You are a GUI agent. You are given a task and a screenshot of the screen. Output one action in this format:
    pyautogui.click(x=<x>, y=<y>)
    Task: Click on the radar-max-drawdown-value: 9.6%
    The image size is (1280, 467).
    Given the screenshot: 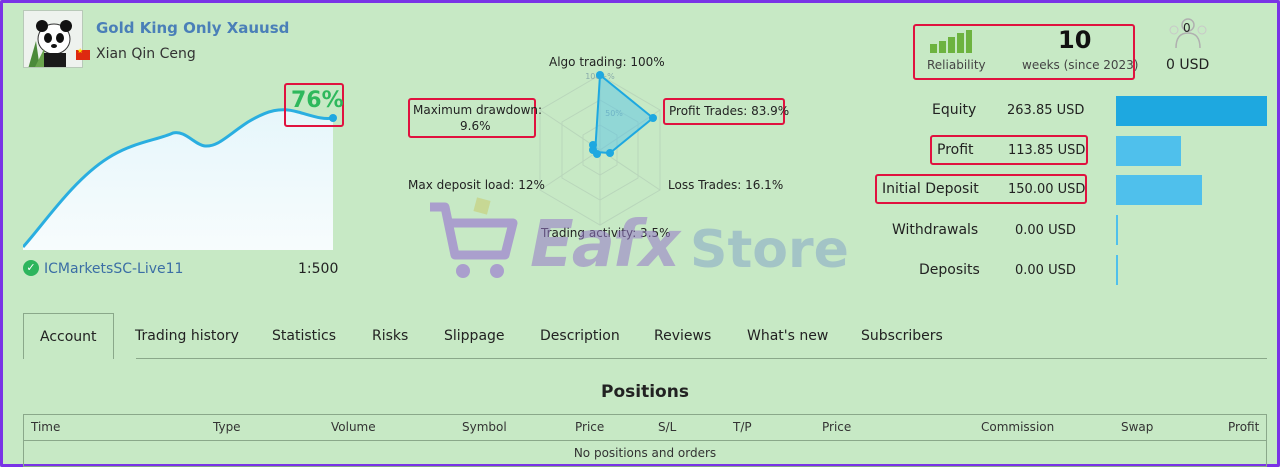 What is the action you would take?
    pyautogui.click(x=475, y=126)
    